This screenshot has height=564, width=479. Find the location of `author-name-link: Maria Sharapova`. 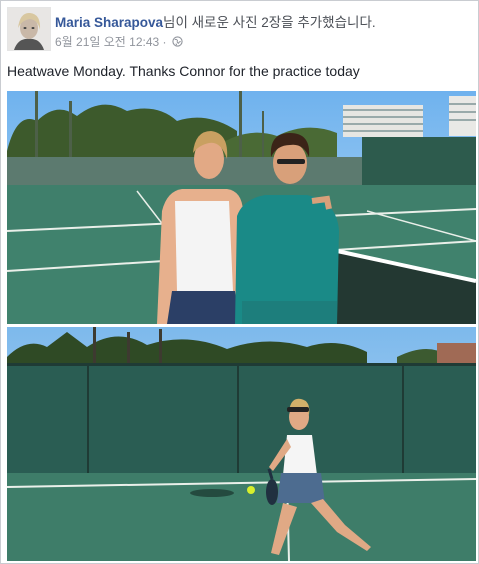

author-name-link: Maria Sharapova is located at coordinates (109, 22).